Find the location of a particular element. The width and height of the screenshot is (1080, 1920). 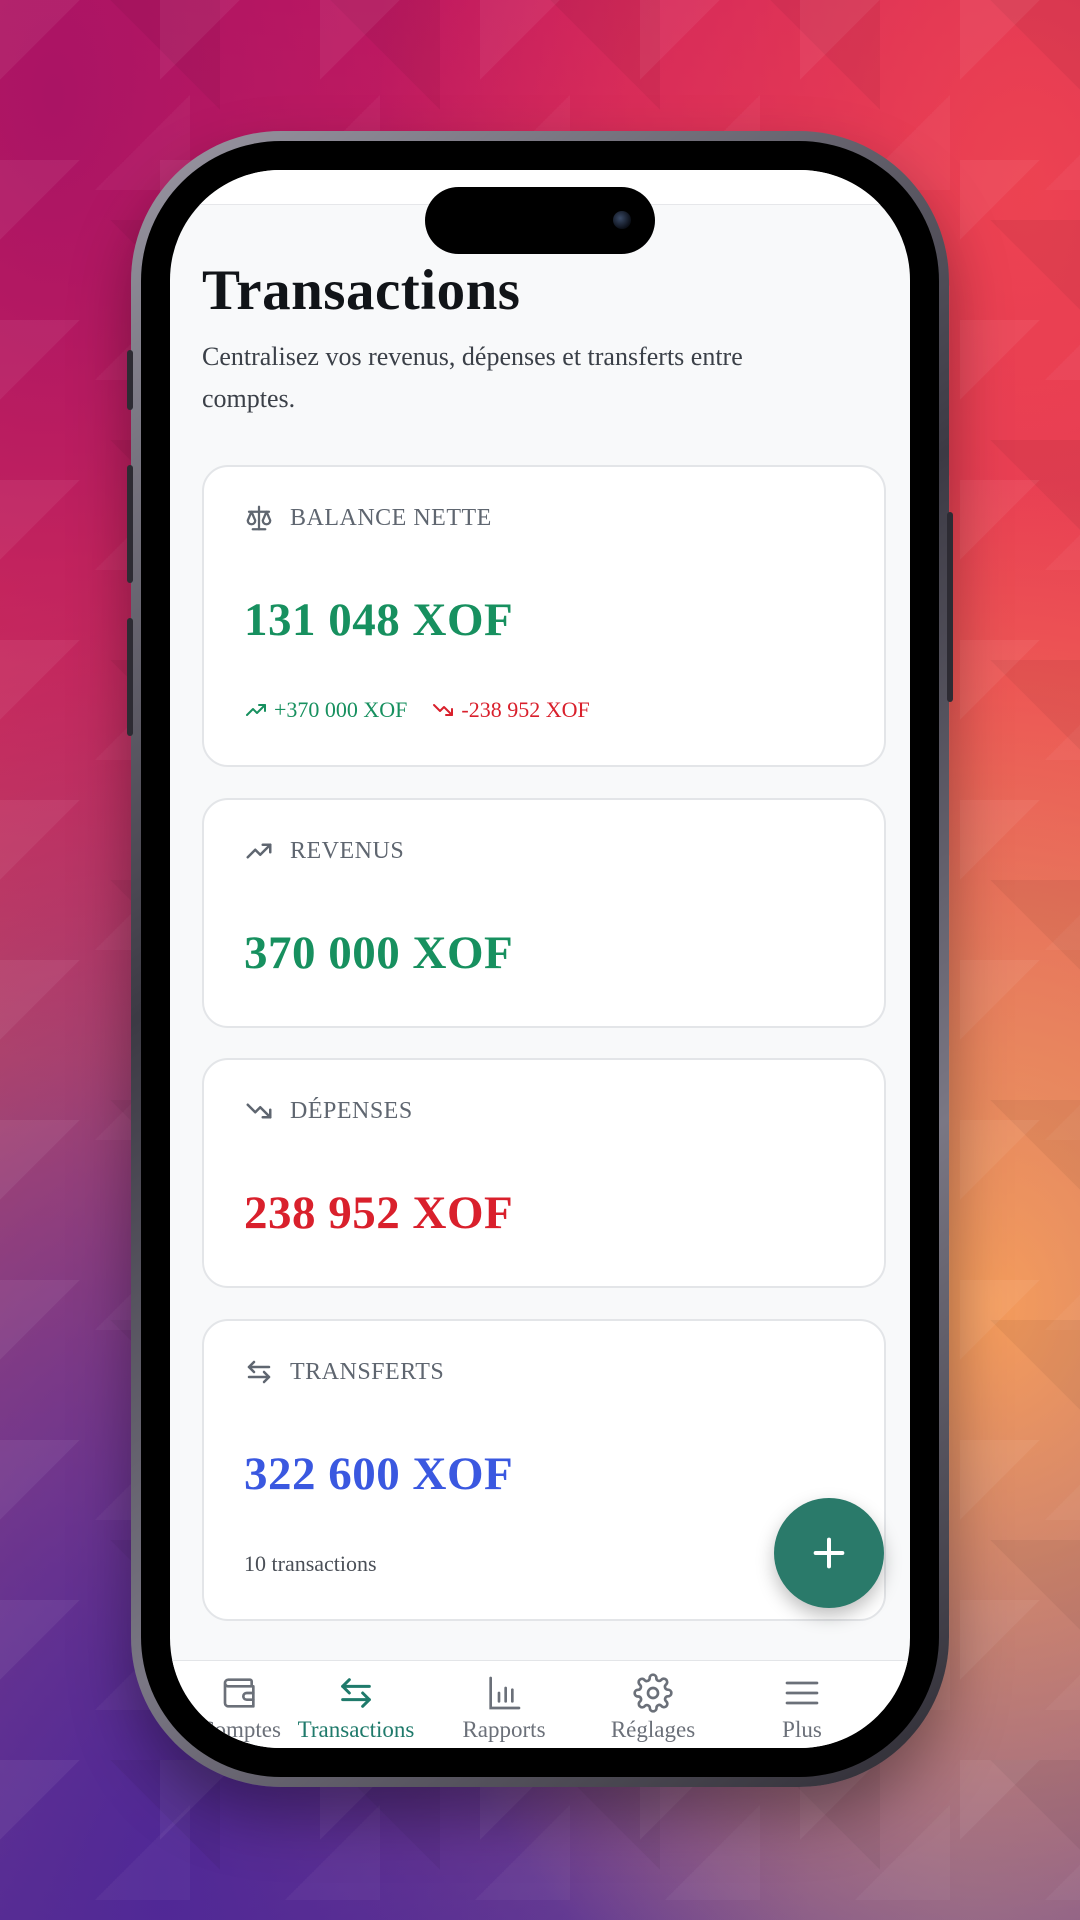

revenus-amount: 370 000 XOF is located at coordinates (379, 953).